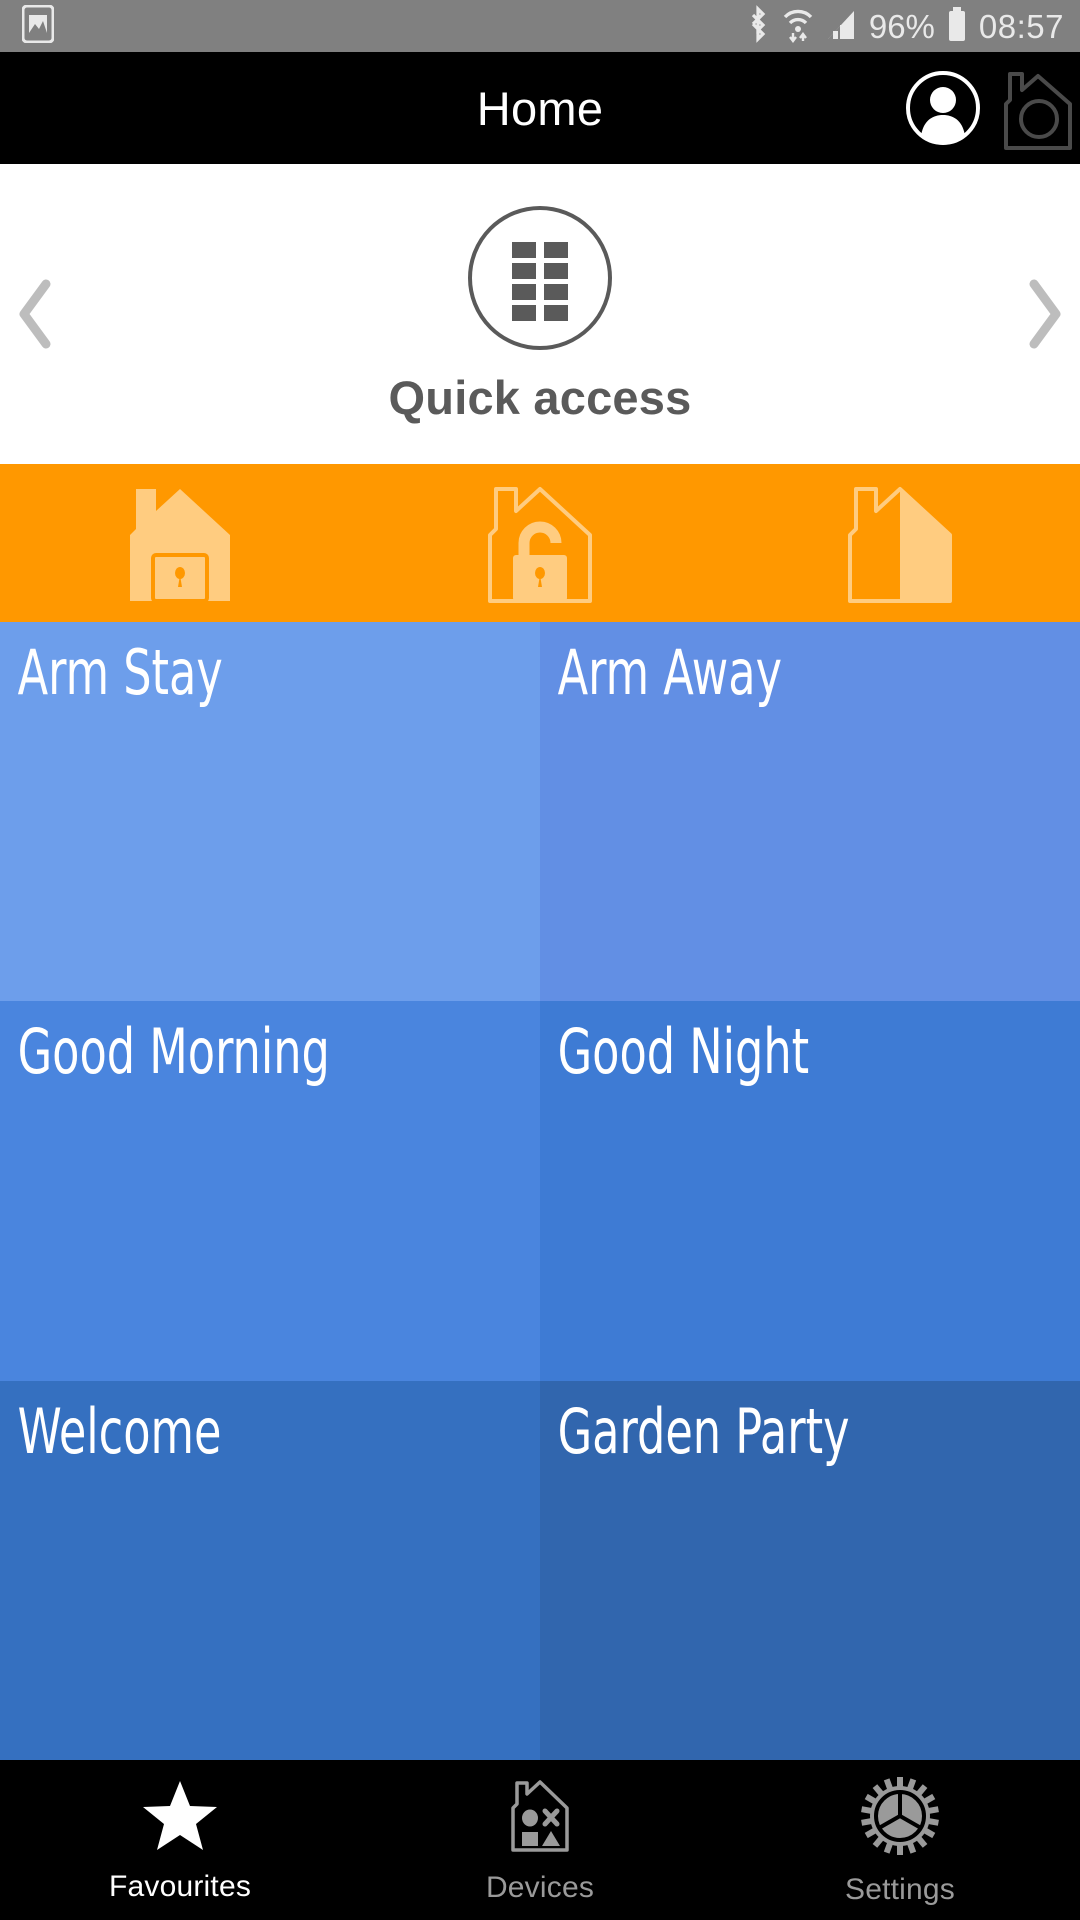 The width and height of the screenshot is (1080, 1920). Describe the element at coordinates (270, 1191) in the screenshot. I see `scene-tile-good-morning: Good Morning` at that location.